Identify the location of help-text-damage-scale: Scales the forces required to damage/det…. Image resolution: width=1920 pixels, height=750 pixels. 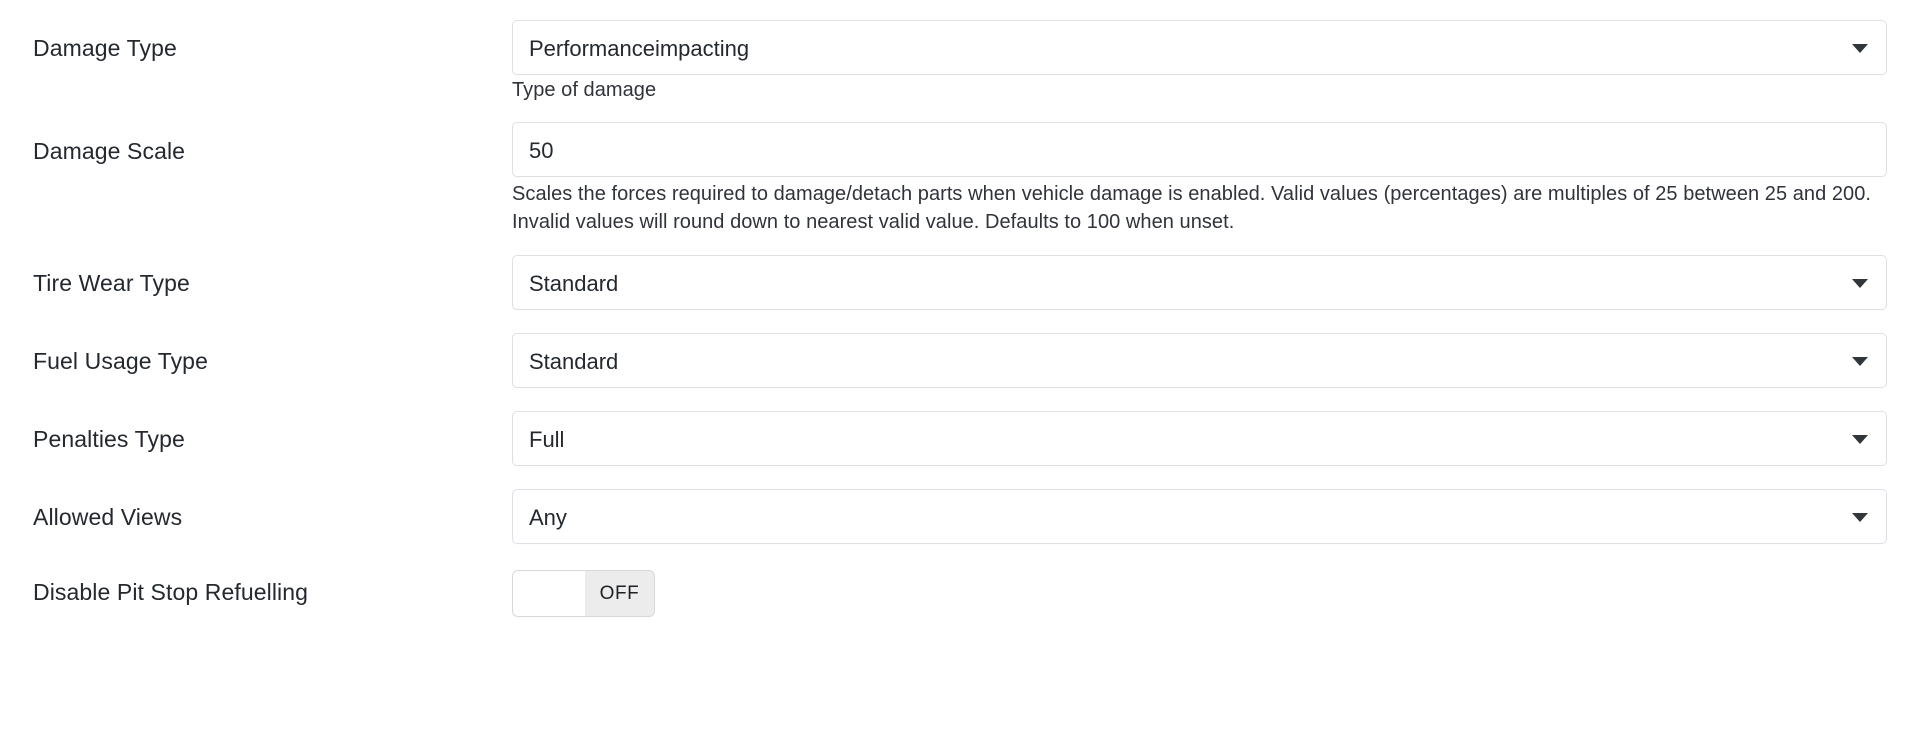
(1191, 208).